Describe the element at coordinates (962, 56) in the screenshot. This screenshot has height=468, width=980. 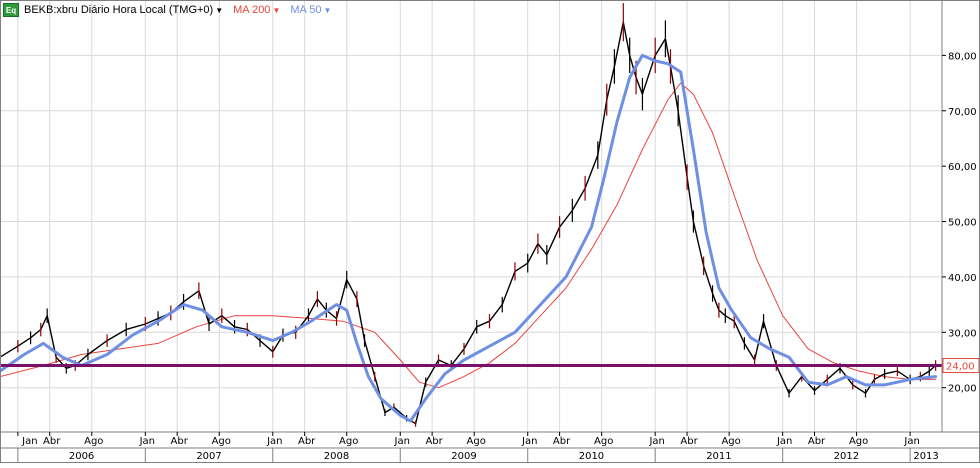
I see `y-tick-label: 80,00` at that location.